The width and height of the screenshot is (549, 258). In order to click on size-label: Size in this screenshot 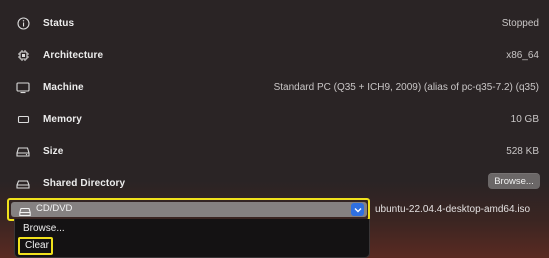, I will do `click(53, 151)`.